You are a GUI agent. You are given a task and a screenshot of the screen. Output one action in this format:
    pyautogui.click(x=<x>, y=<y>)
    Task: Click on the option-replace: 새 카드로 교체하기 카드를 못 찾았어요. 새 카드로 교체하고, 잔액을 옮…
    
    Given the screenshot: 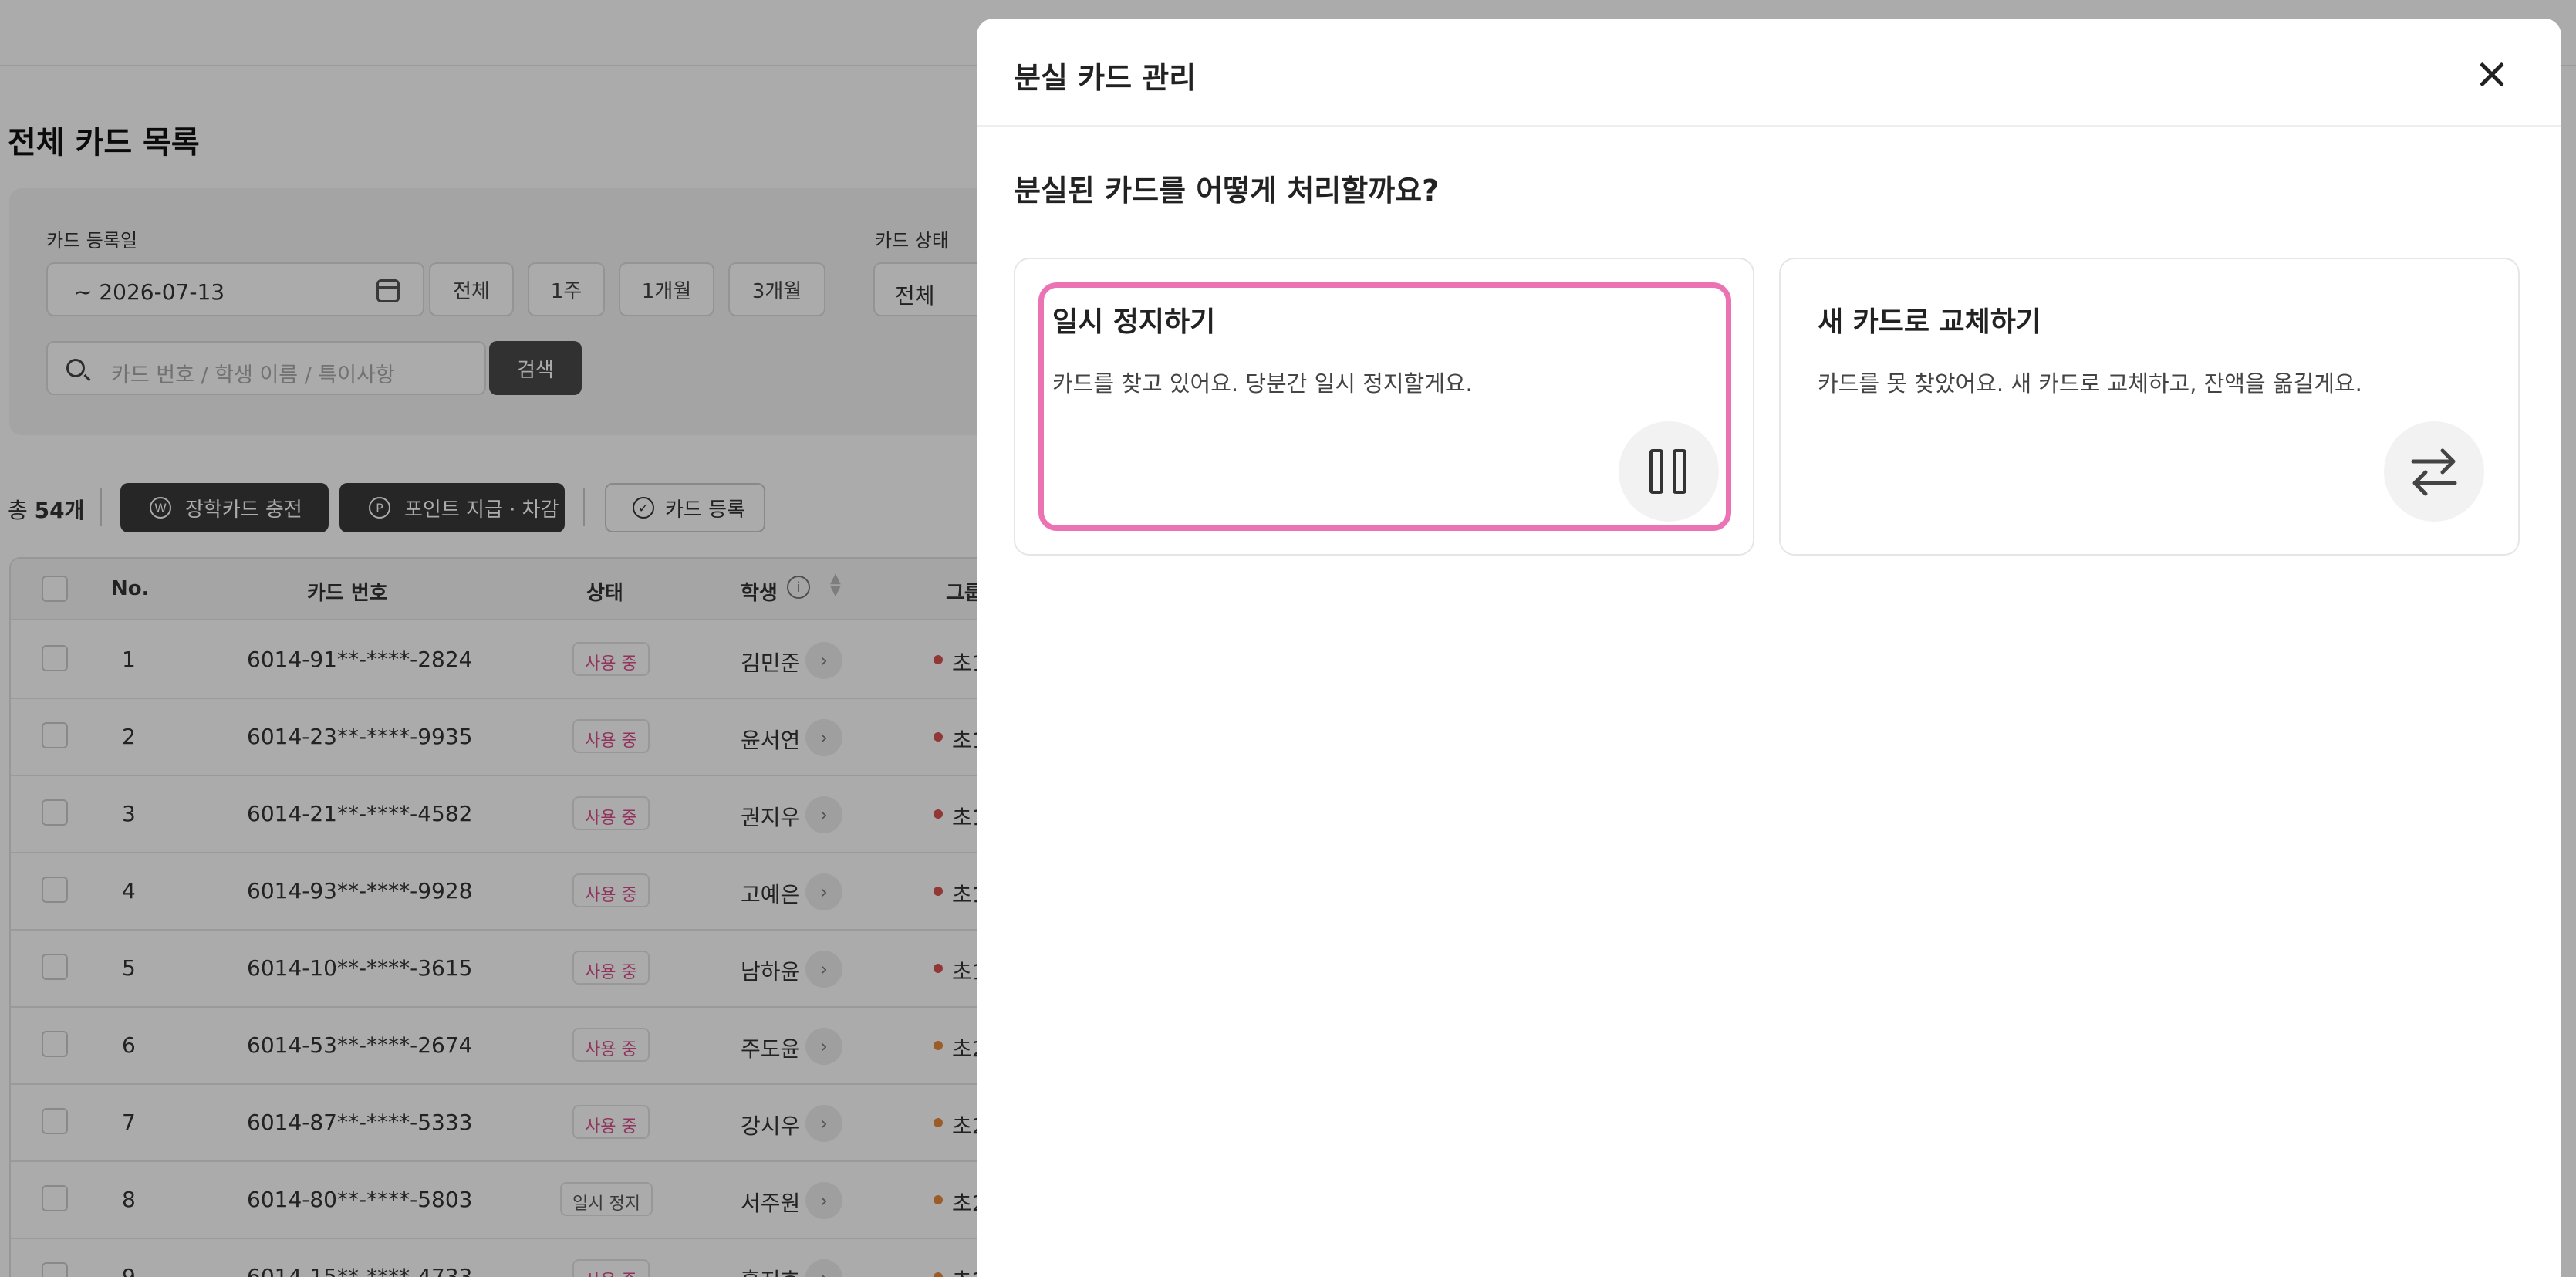 What is the action you would take?
    pyautogui.click(x=2149, y=407)
    